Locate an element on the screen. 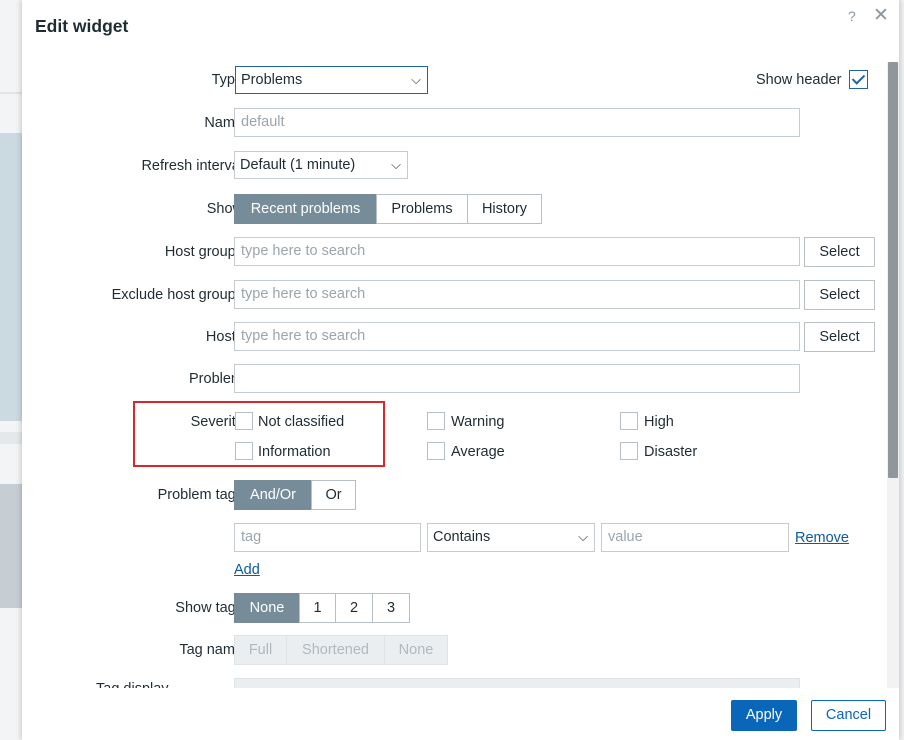  tag-name-none: None is located at coordinates (416, 650).